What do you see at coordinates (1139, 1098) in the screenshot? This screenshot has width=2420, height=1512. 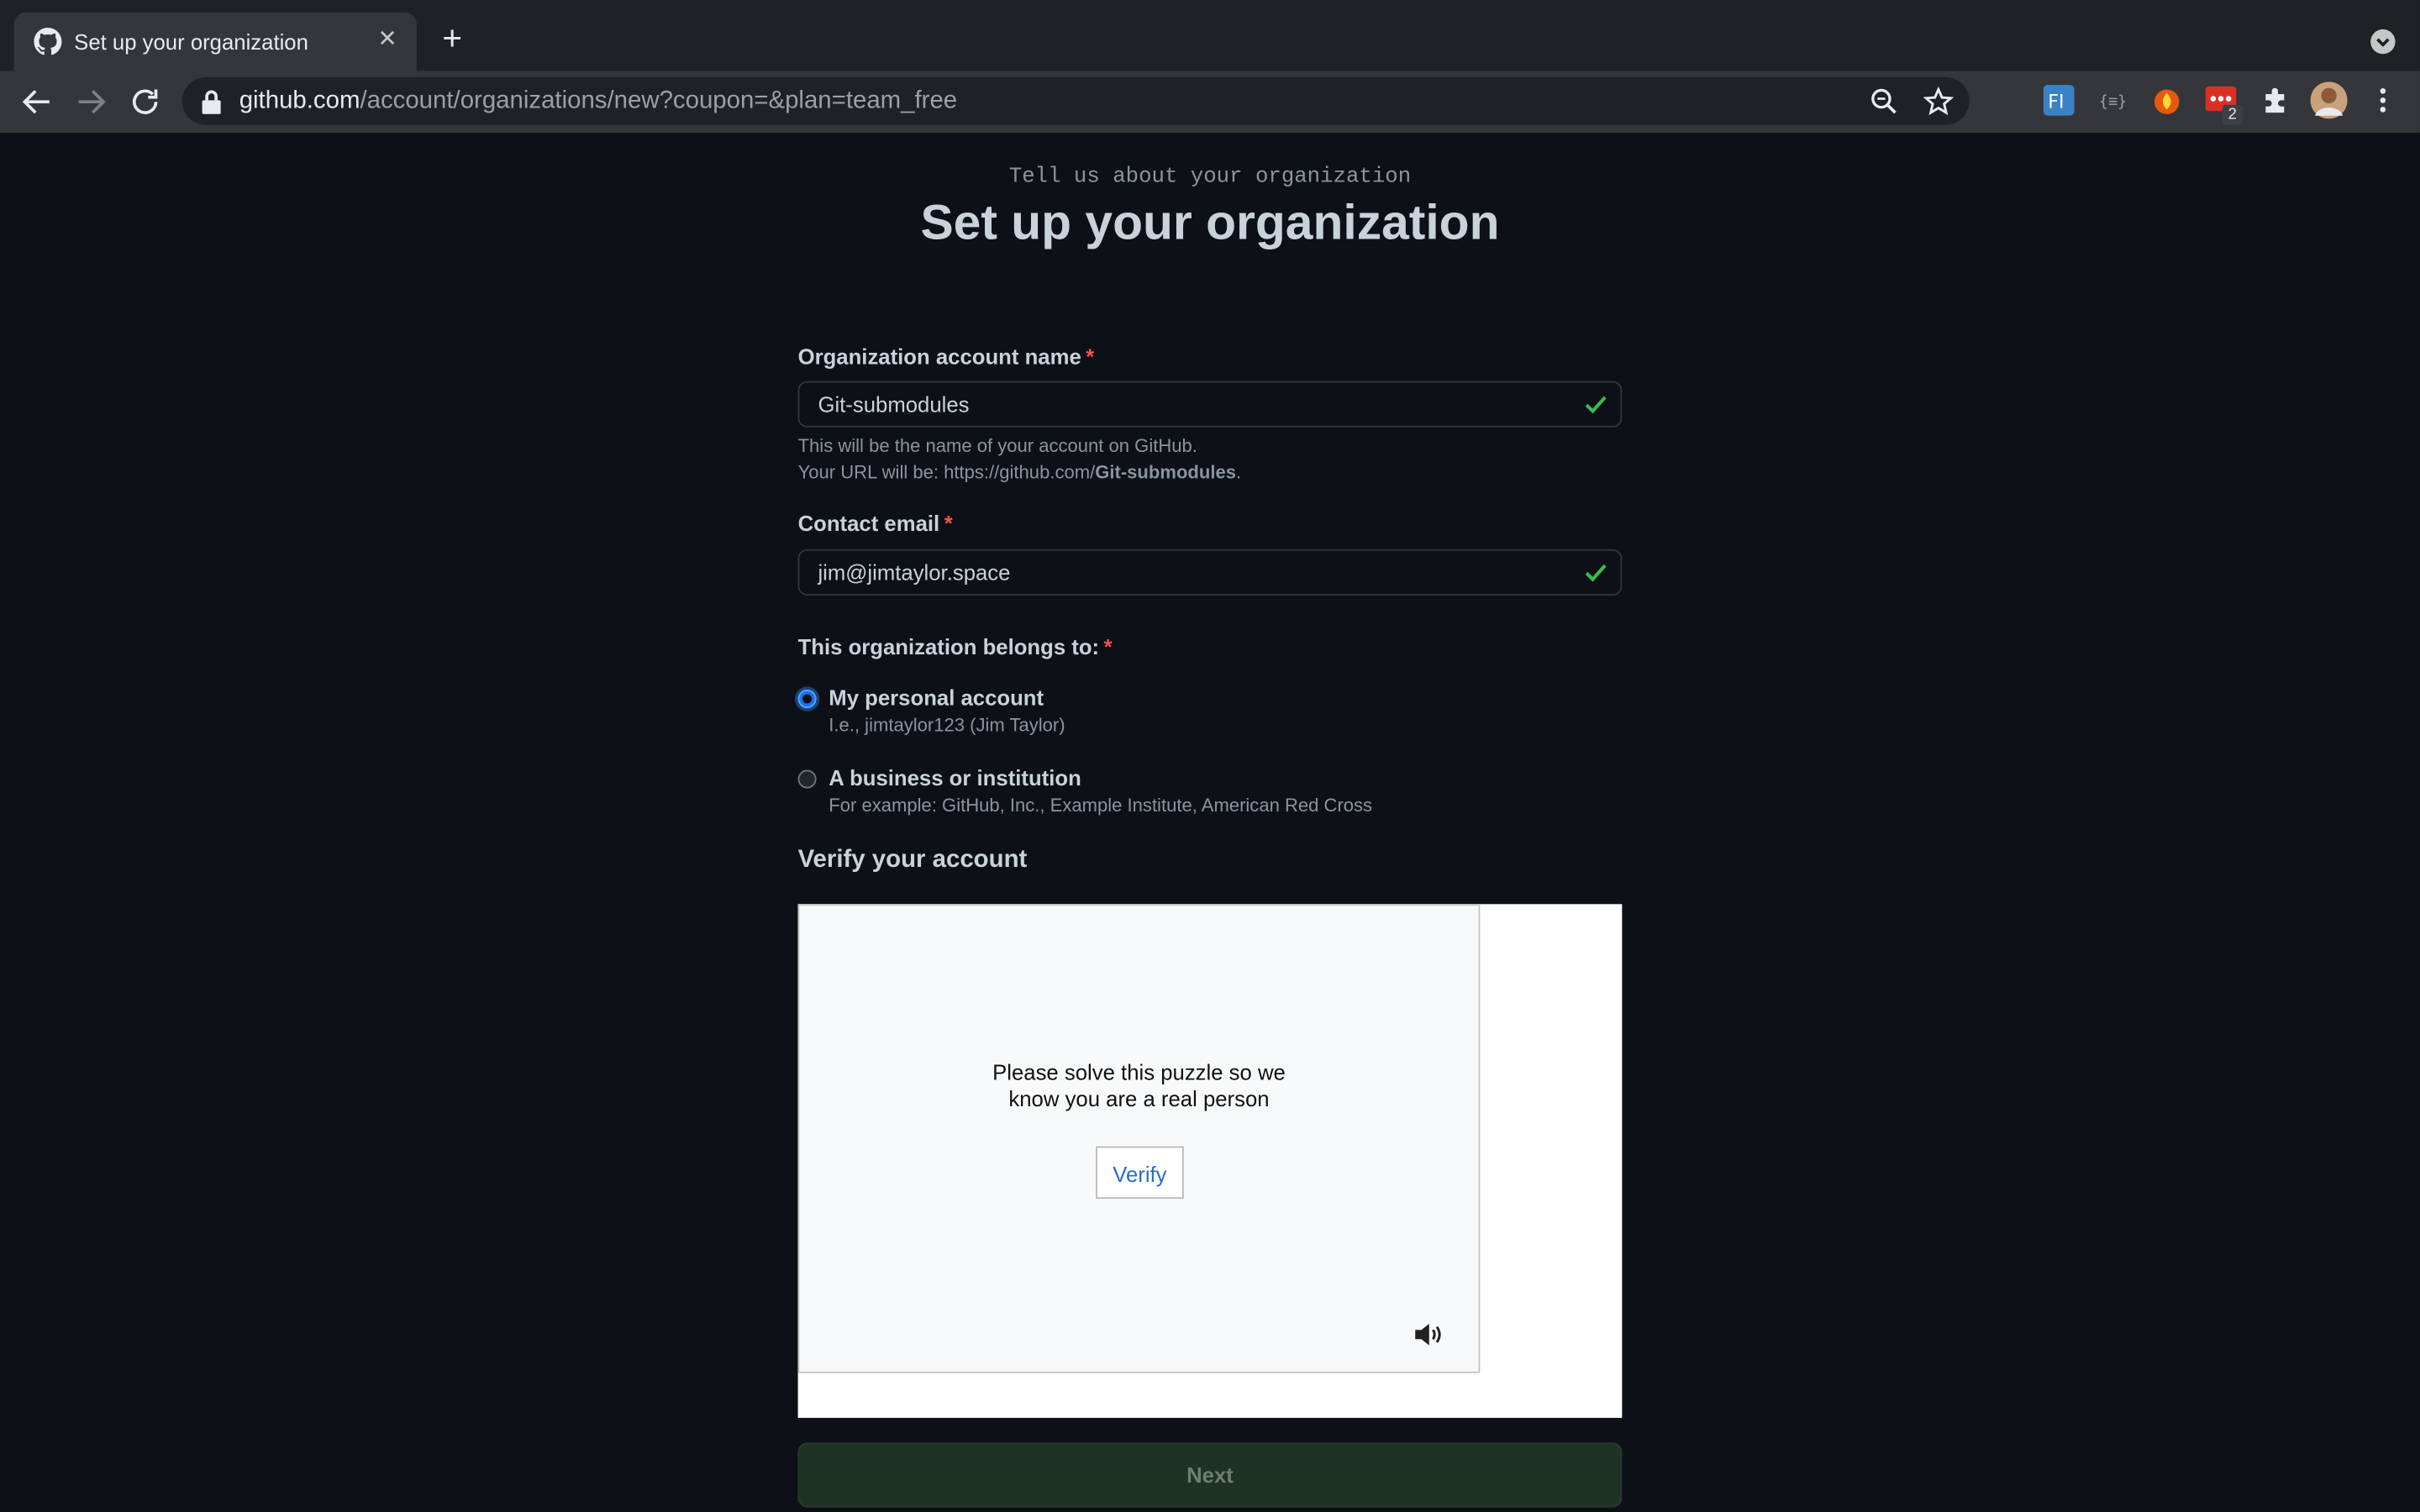 I see `captcha-prompt-line2: know you are a real person` at bounding box center [1139, 1098].